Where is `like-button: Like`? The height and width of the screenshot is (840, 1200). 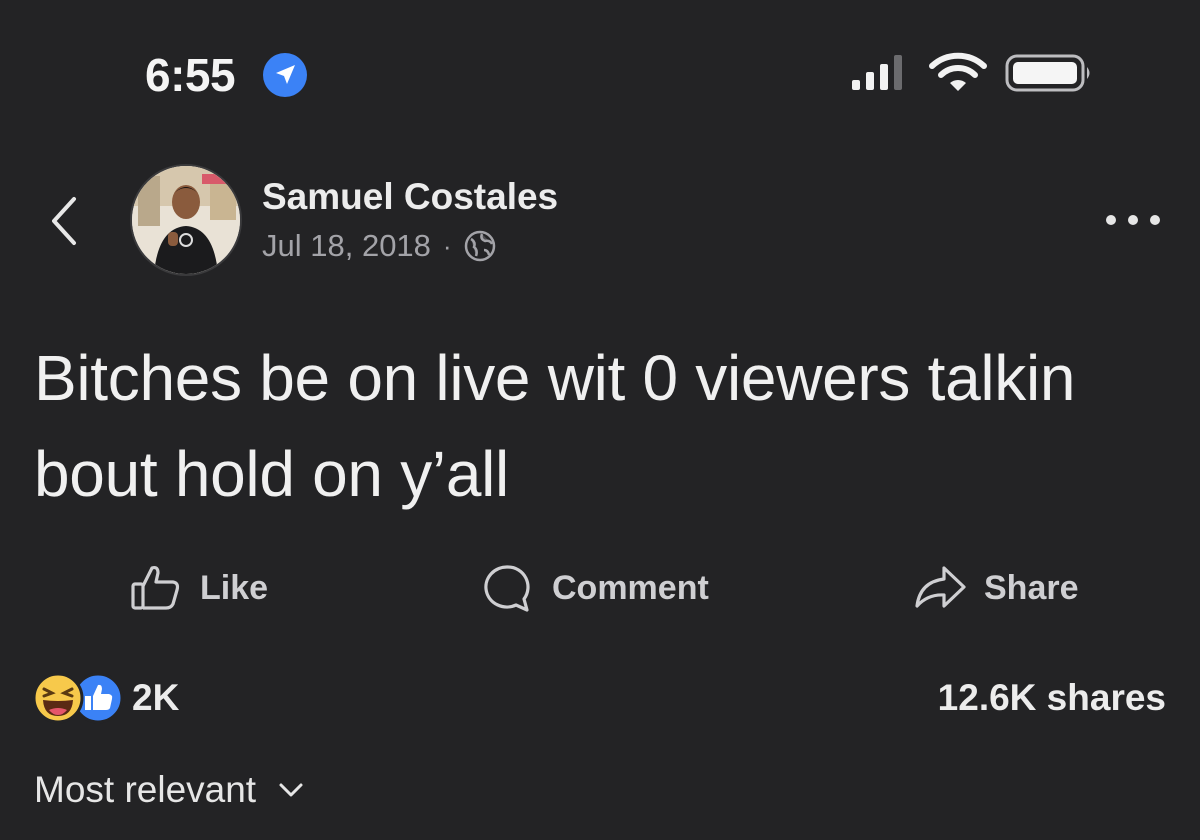 like-button: Like is located at coordinates (198, 588).